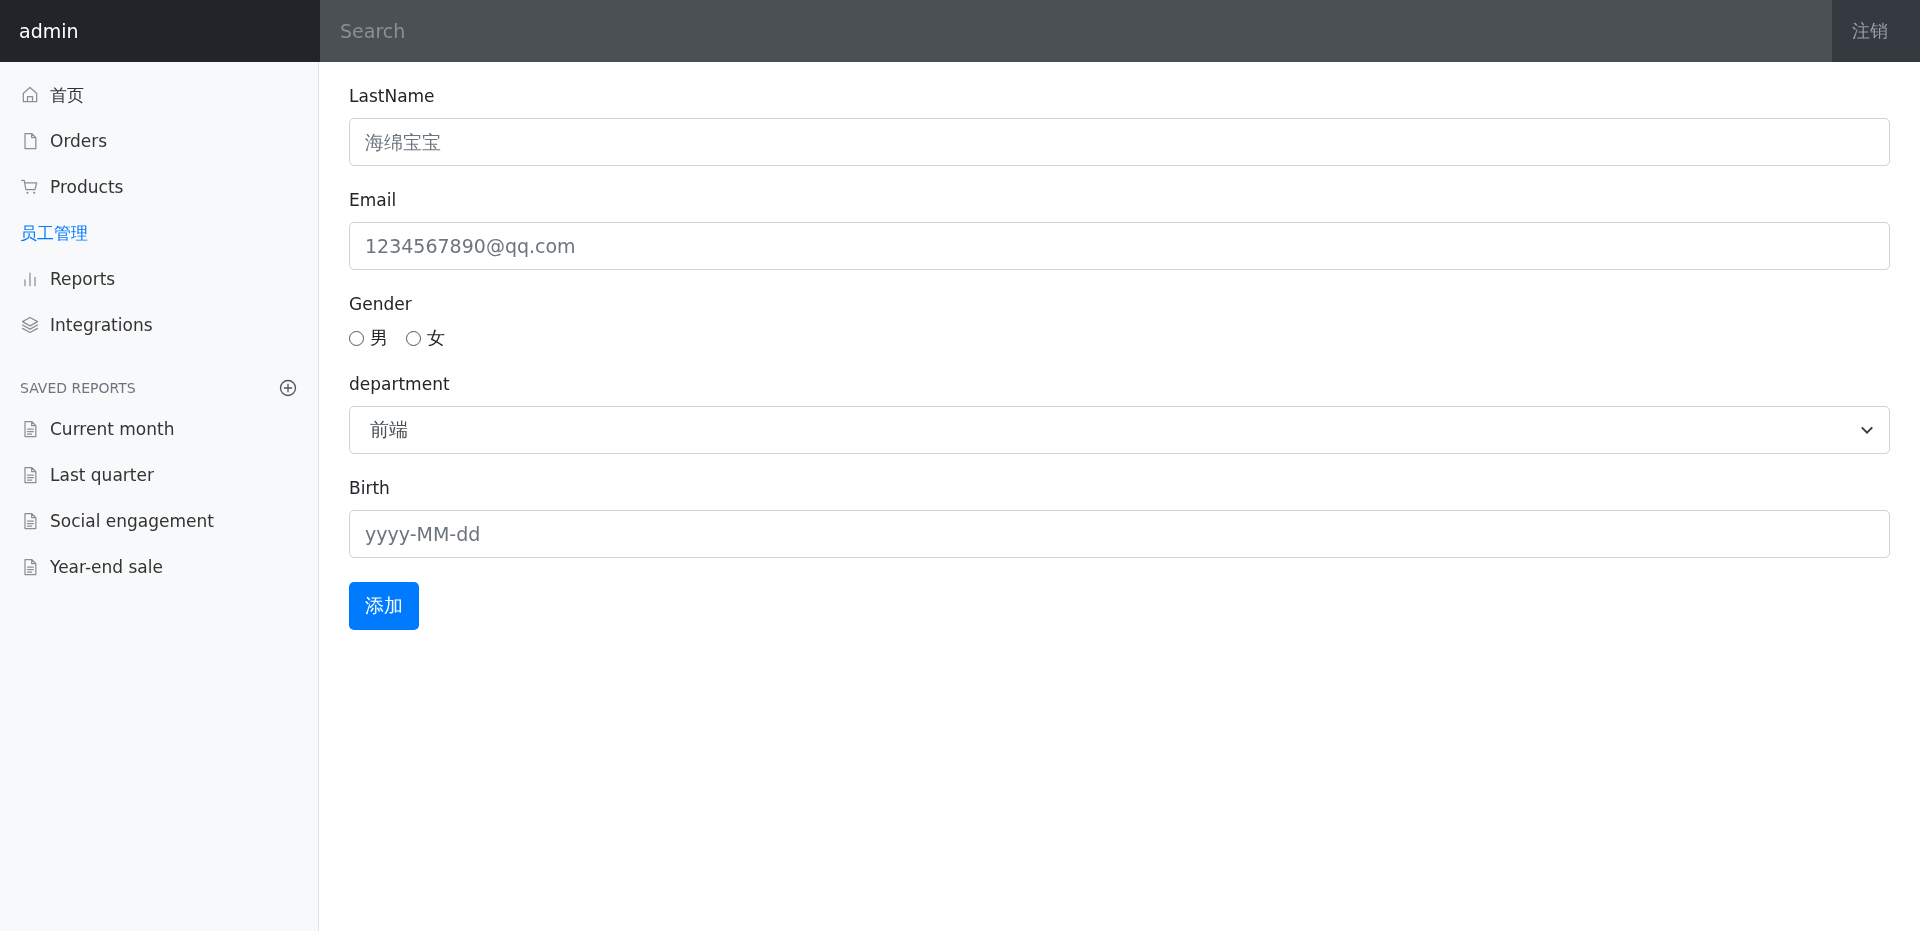  I want to click on sidebar-item: Current month, so click(159, 429).